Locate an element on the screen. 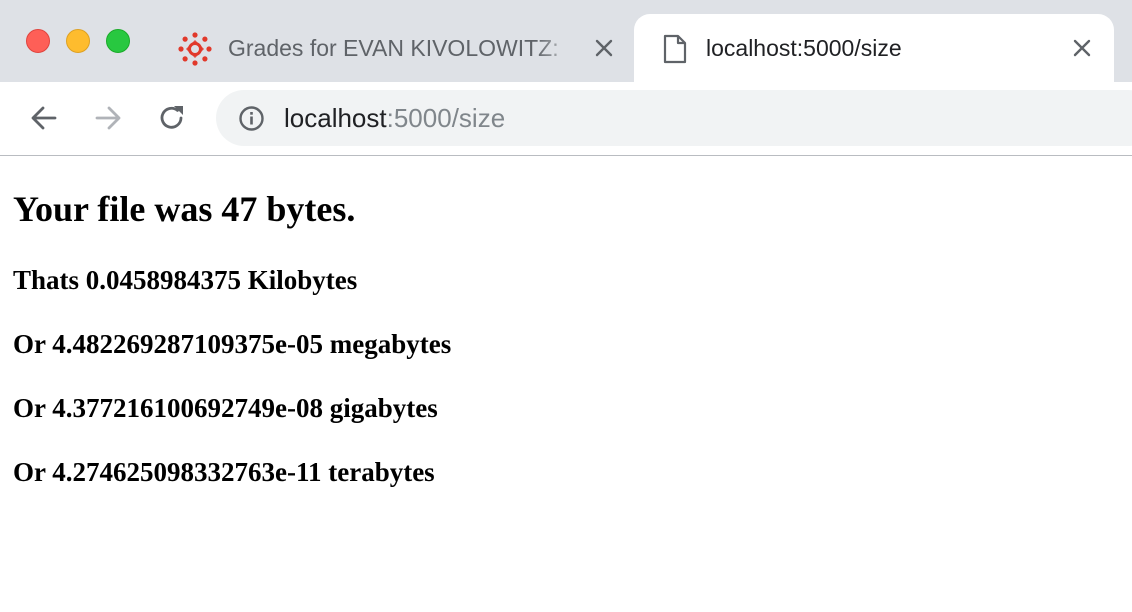  window-close-button is located at coordinates (38, 41).